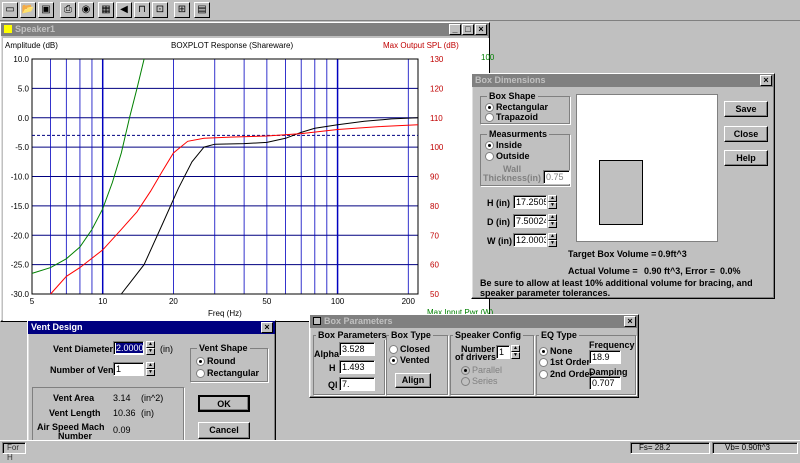 This screenshot has width=800, height=463. I want to click on box-parameters-title-bar: Box Parameters ×, so click(474, 321).